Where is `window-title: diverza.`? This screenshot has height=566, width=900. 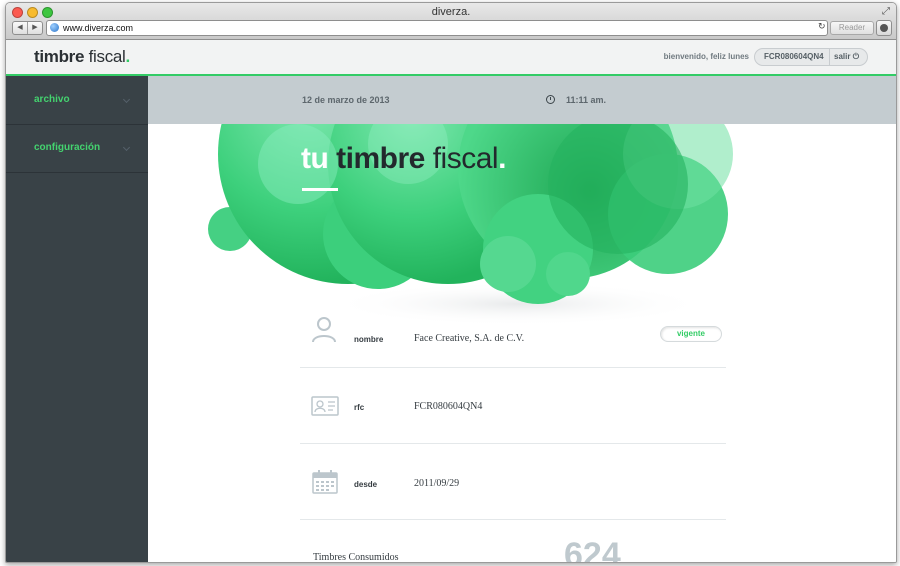 window-title: diverza. is located at coordinates (451, 12).